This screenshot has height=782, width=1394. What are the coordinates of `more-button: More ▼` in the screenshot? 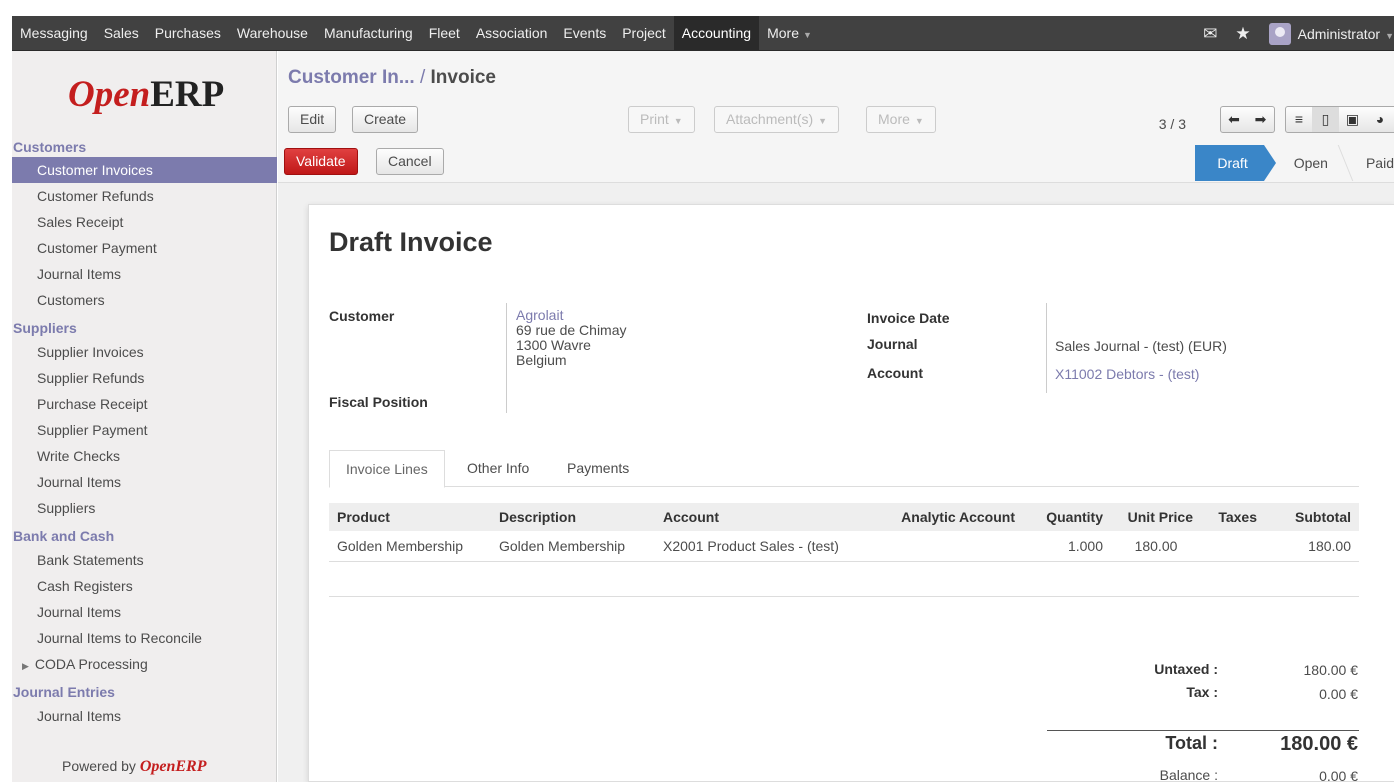 It's located at (901, 119).